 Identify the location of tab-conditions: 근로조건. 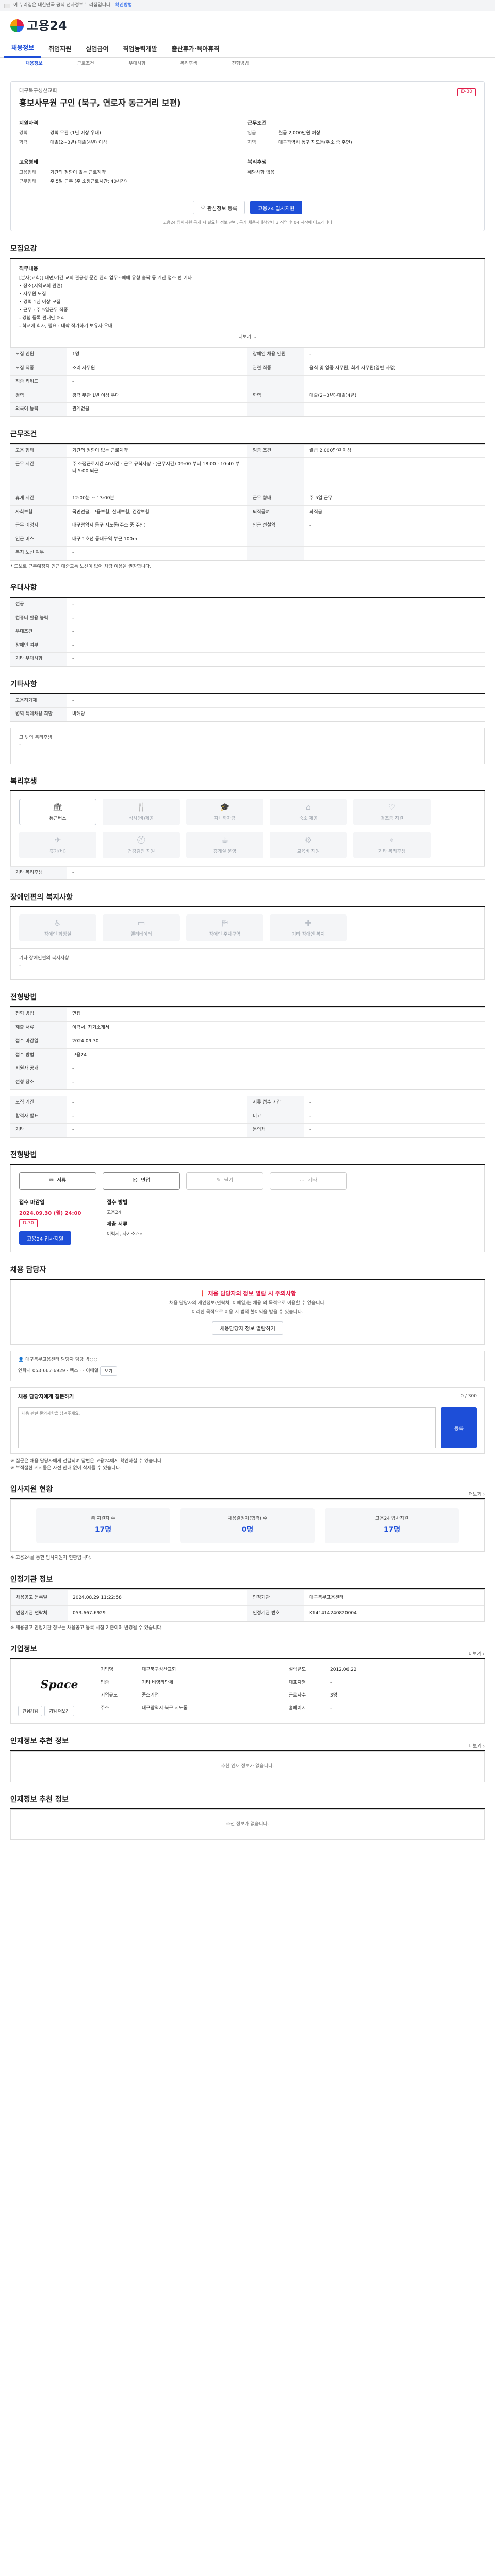
(85, 64).